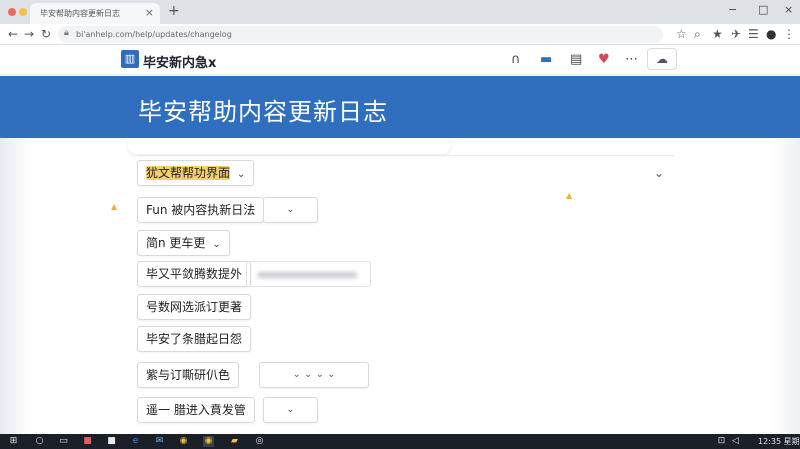 Image resolution: width=800 pixels, height=449 pixels. I want to click on row-8-select: ⌄, so click(290, 410).